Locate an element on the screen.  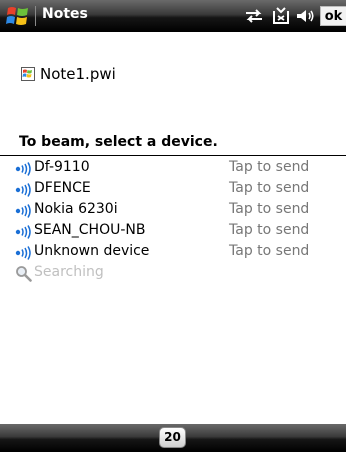
ok-button: ok is located at coordinates (333, 16).